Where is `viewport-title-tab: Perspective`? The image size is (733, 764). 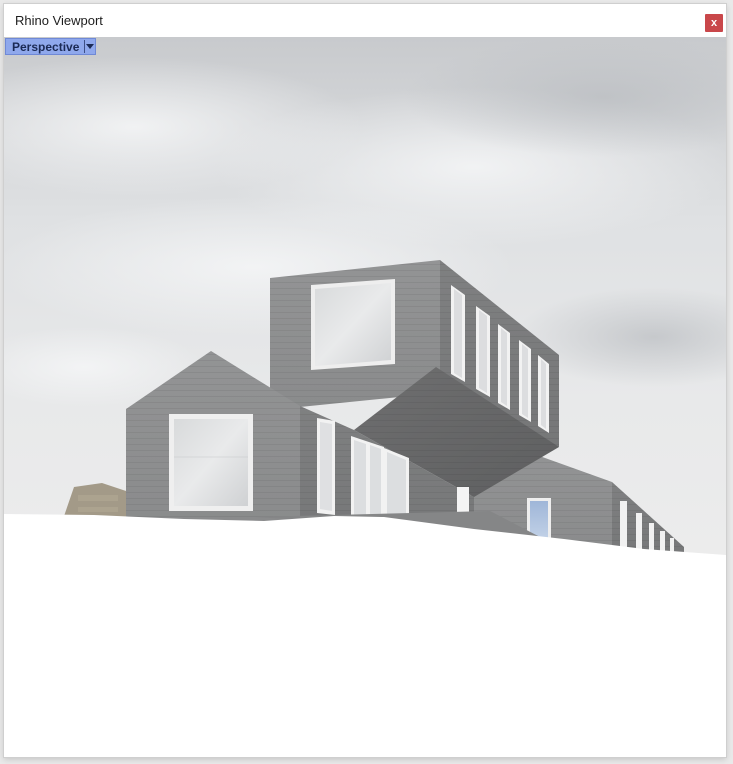 viewport-title-tab: Perspective is located at coordinates (50, 46).